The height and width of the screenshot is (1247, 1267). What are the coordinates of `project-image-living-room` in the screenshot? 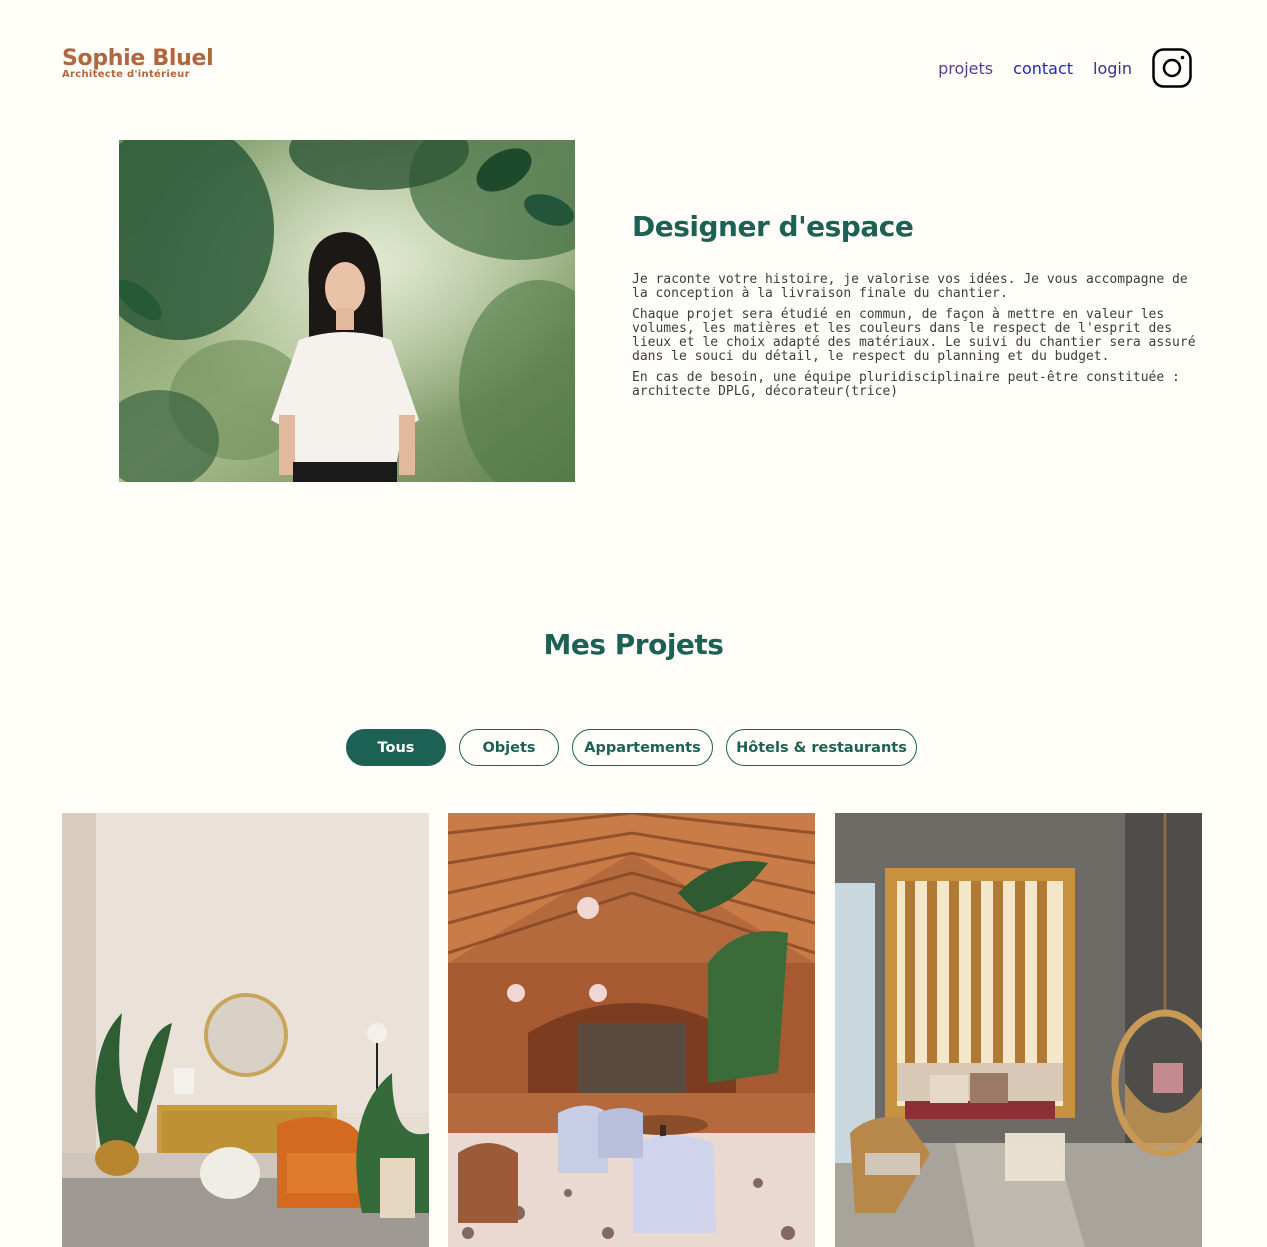 It's located at (245, 1030).